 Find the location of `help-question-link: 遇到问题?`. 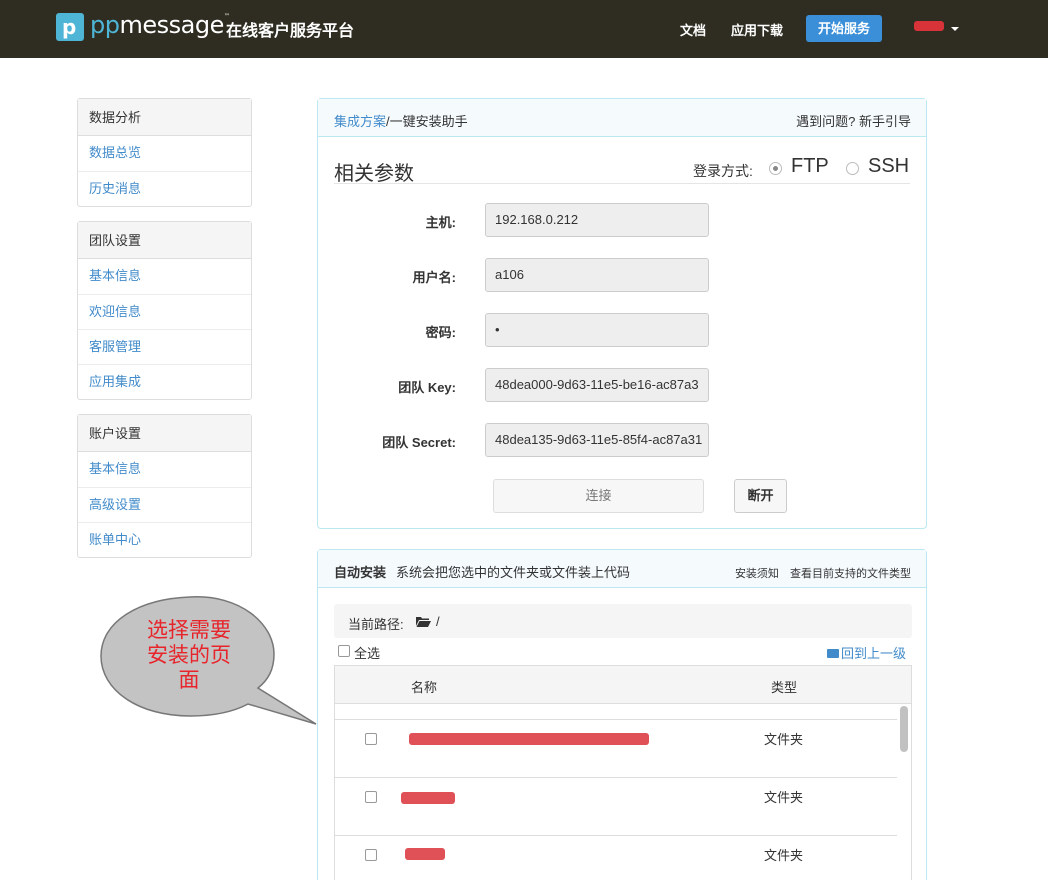

help-question-link: 遇到问题? is located at coordinates (825, 121).